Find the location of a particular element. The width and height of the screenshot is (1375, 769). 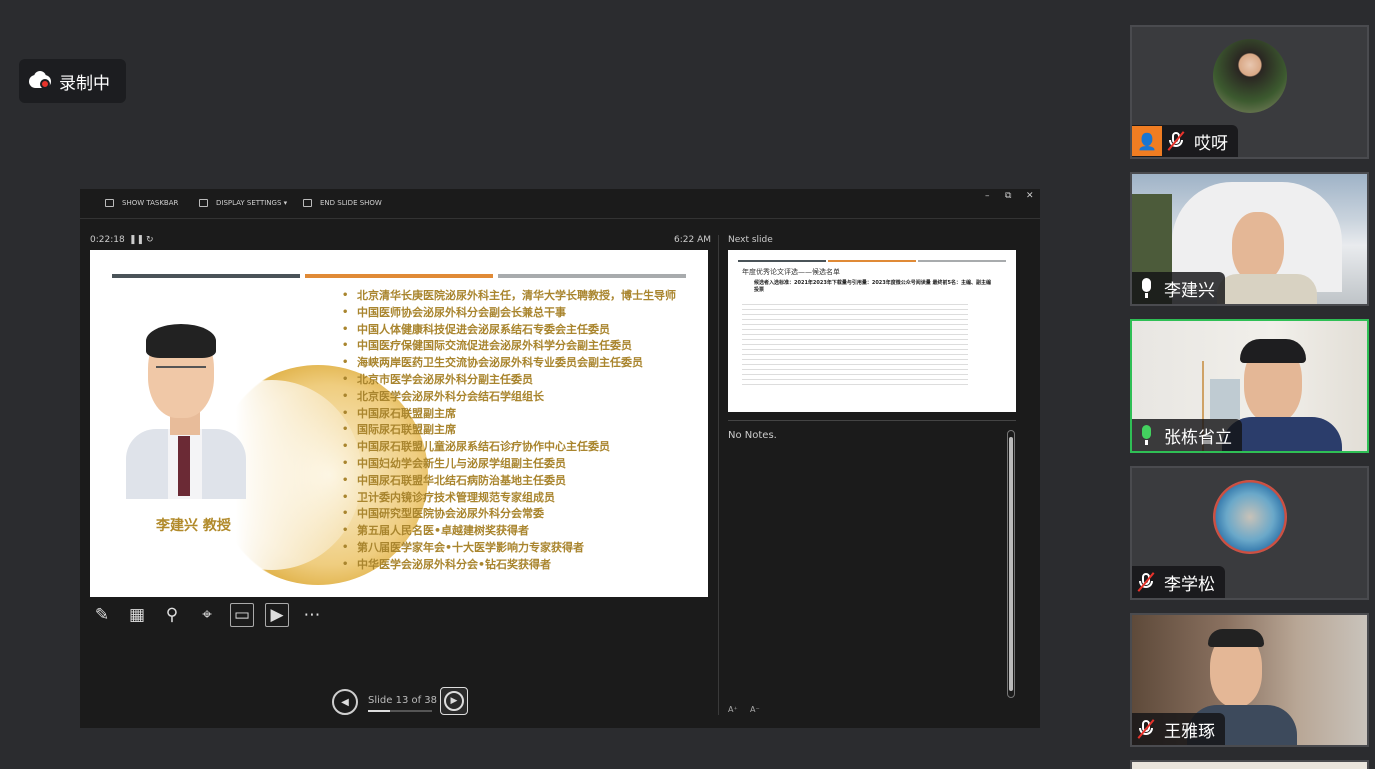

speaker-notes: No Notes. is located at coordinates (752, 435).